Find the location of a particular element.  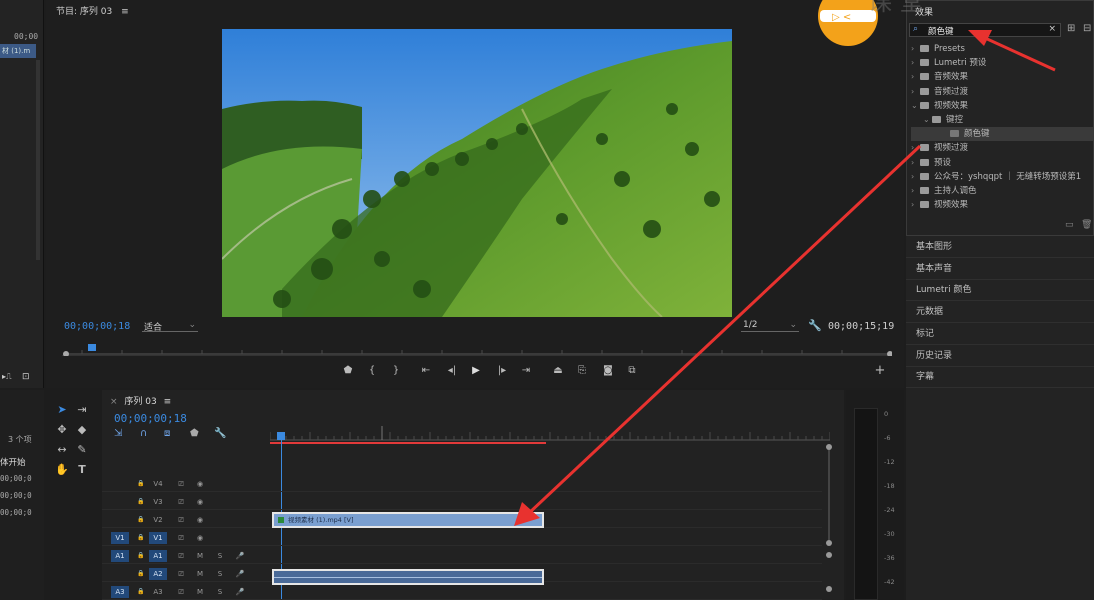

step-back-icon: ◂| is located at coordinates (452, 371).